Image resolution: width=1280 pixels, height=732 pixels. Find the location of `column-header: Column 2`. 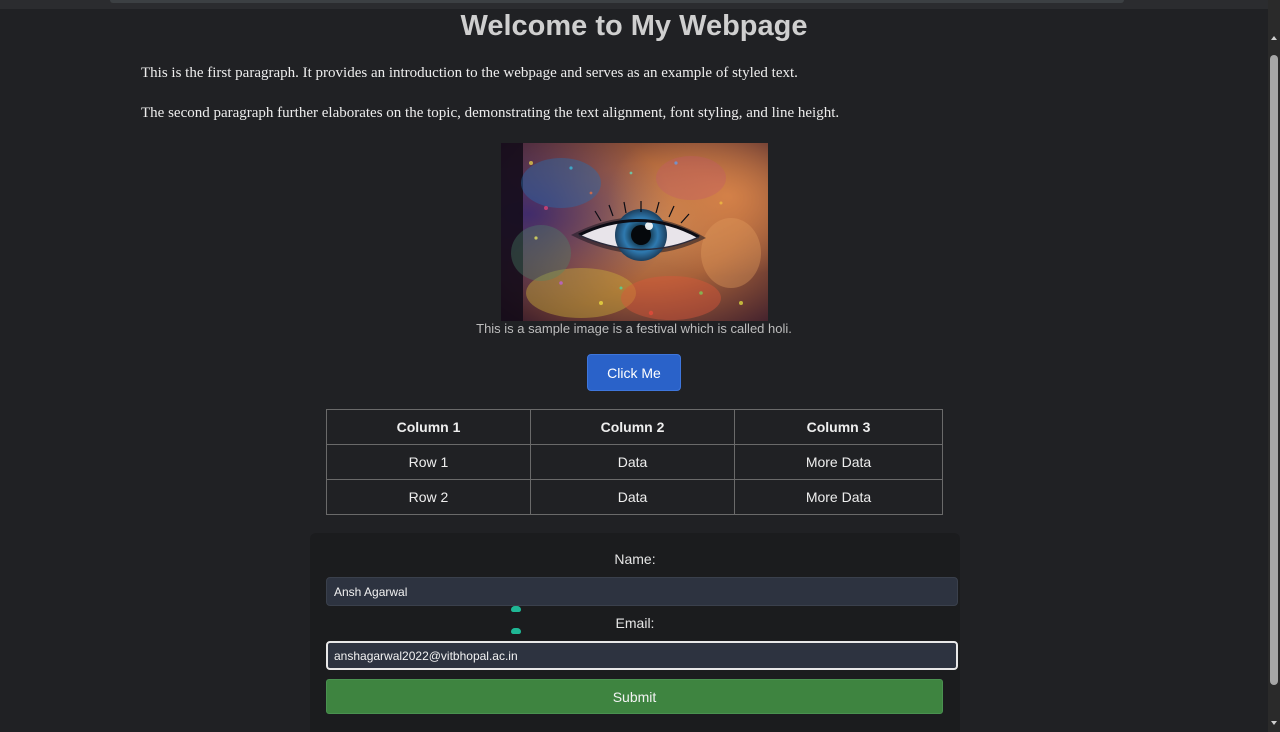

column-header: Column 2 is located at coordinates (632, 427).